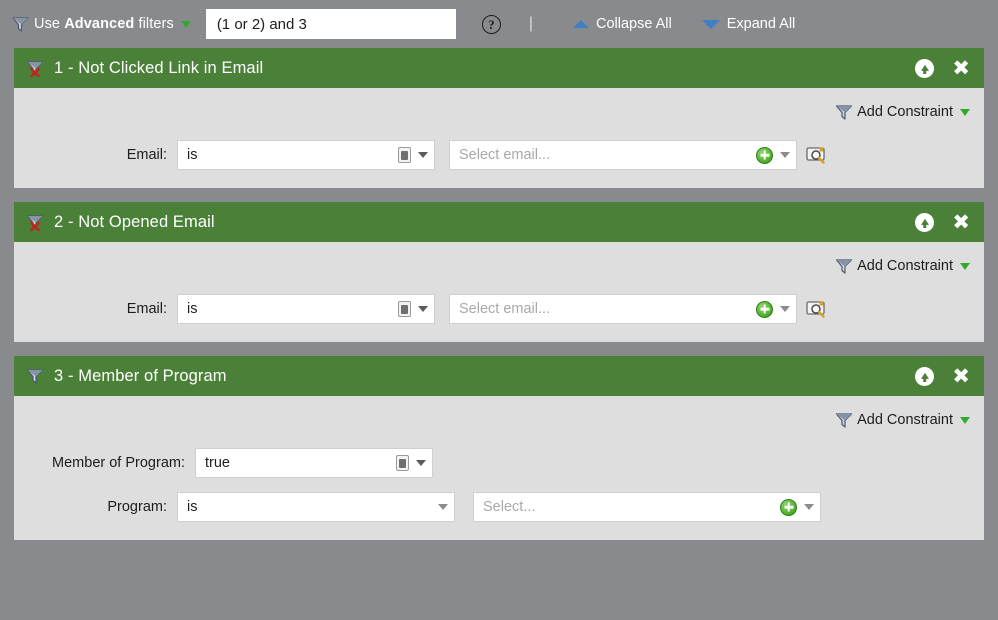 This screenshot has width=998, height=620. I want to click on use-advanced-filters-label: Use Advanced filters, so click(104, 24).